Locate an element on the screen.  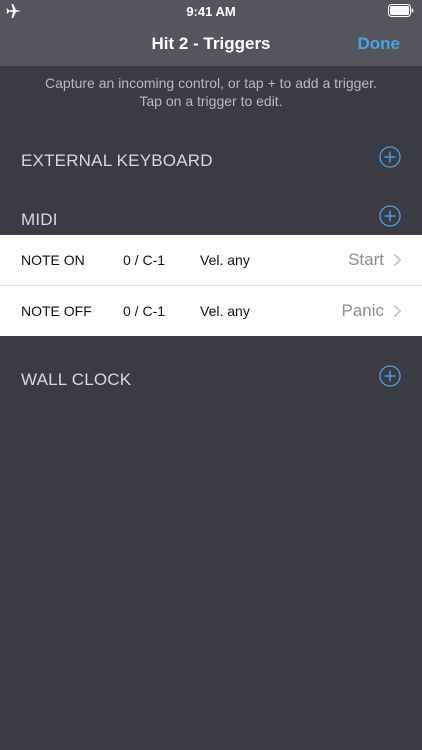
section-label-wall-clock: WALL CLOCK is located at coordinates (76, 379).